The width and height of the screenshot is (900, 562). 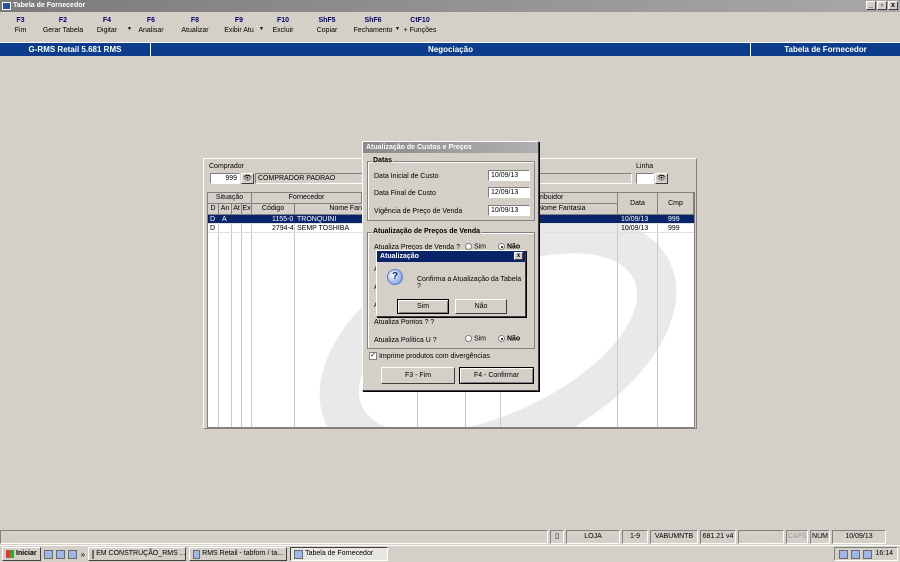 I want to click on maximize-button: ▫, so click(x=882, y=5).